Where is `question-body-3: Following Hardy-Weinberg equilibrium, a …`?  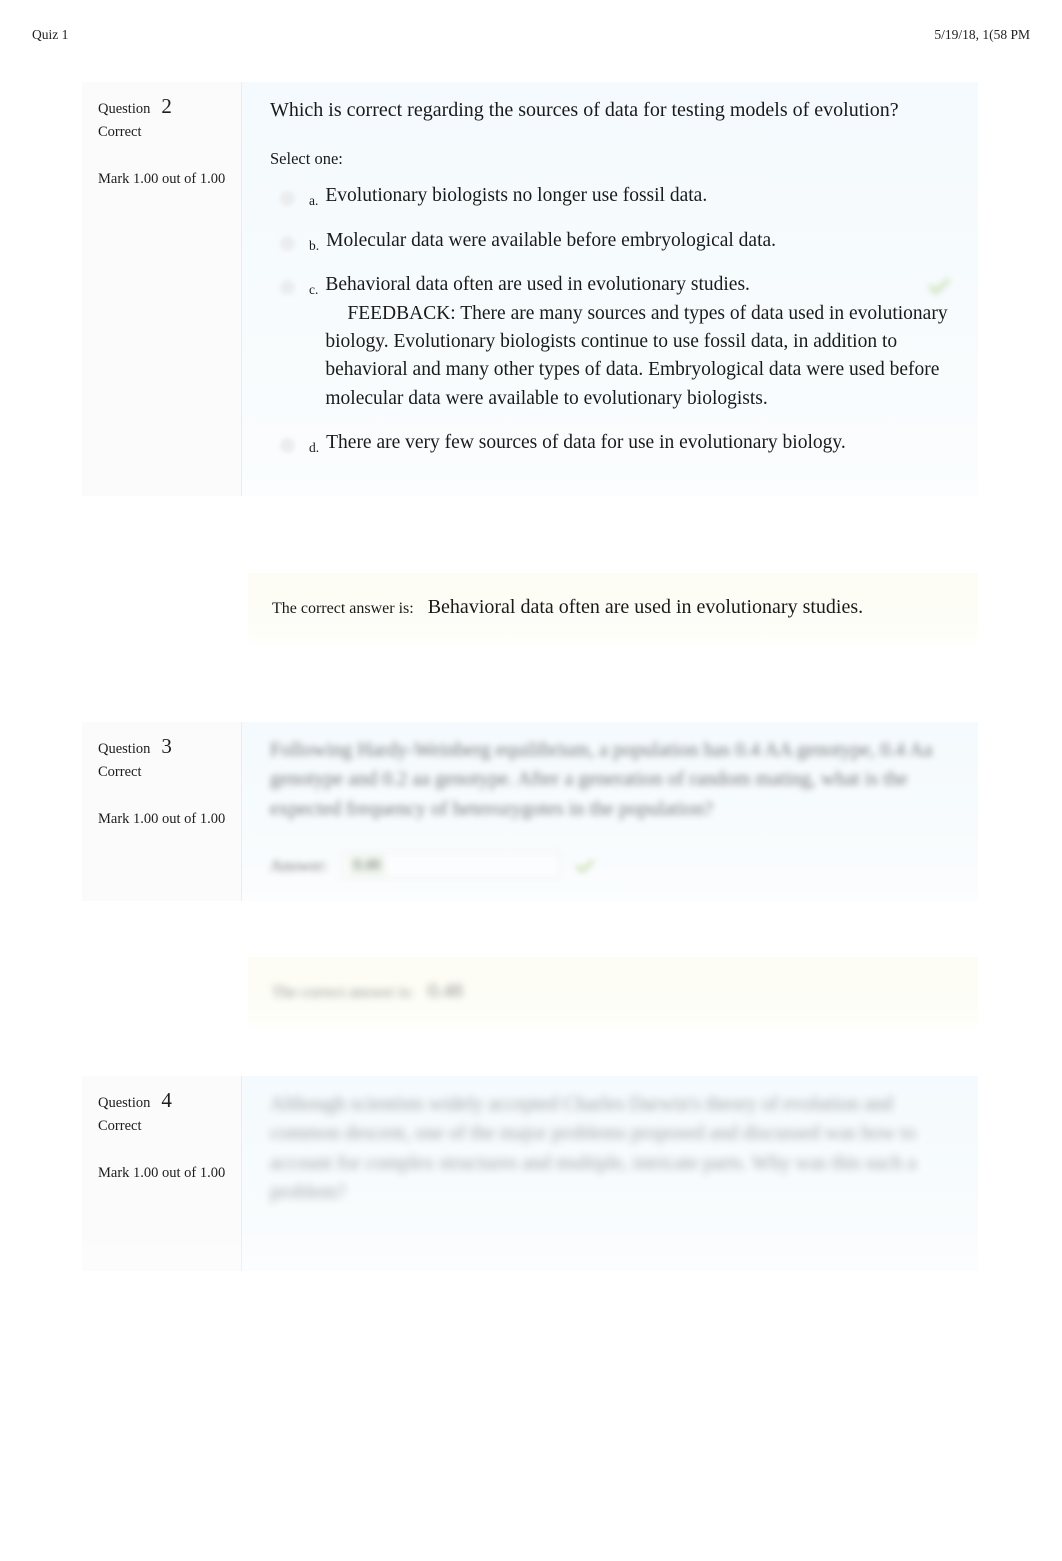
question-body-3: Following Hardy-Weinberg equilibrium, a … is located at coordinates (610, 812).